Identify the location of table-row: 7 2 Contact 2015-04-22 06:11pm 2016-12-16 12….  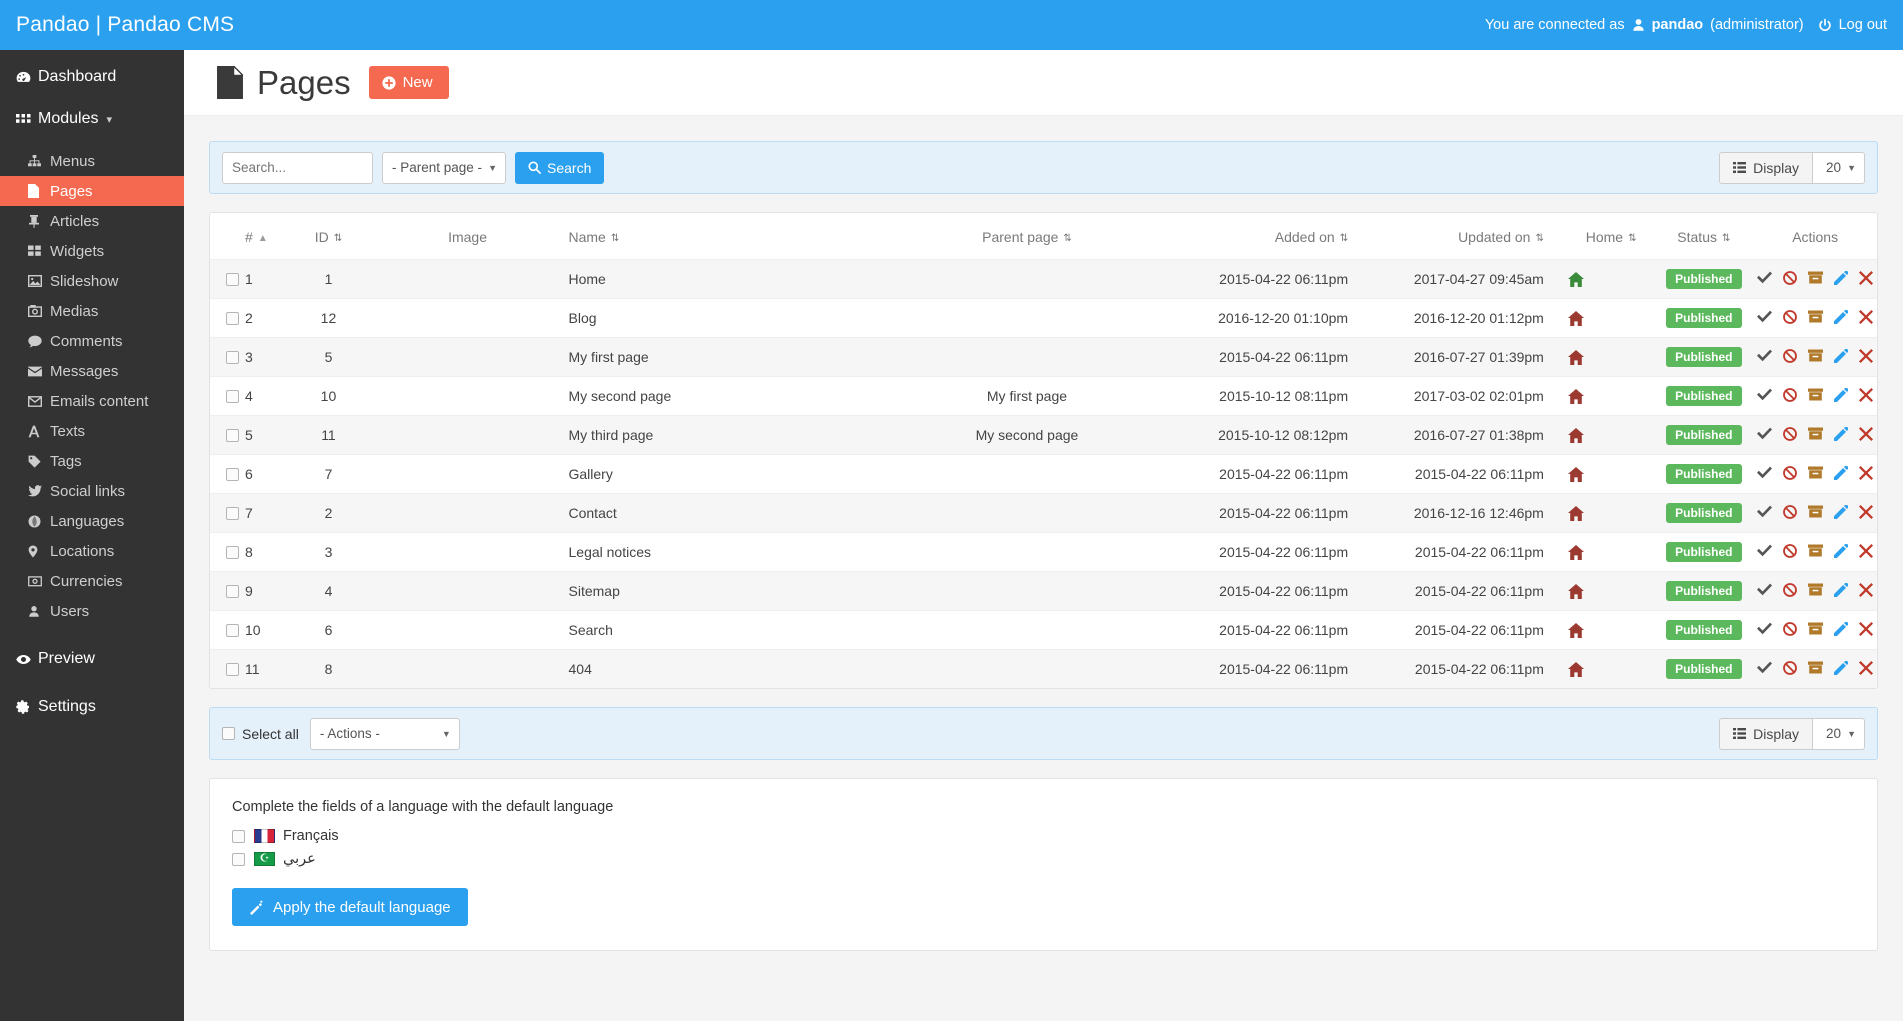
(1043, 513).